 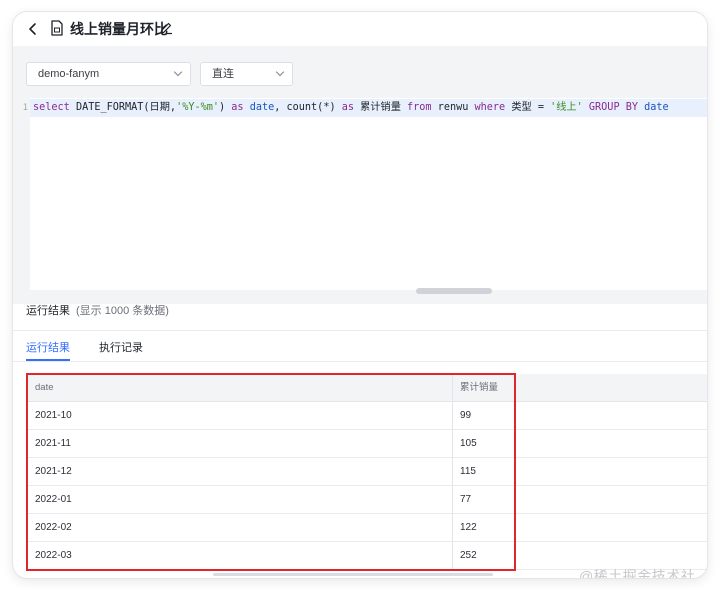 I want to click on cell-date: 2022-01, so click(x=53, y=499).